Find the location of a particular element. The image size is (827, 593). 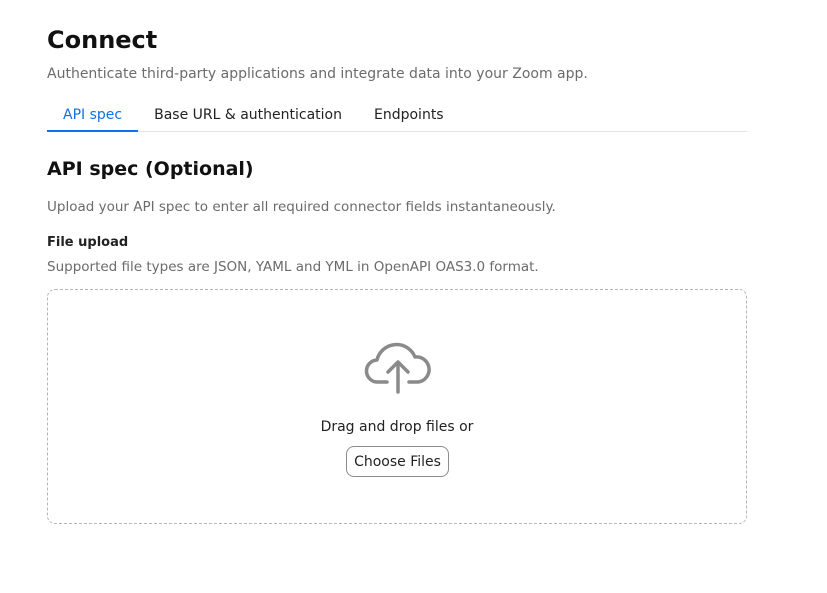

tab-api-spec: API spec is located at coordinates (93, 116).